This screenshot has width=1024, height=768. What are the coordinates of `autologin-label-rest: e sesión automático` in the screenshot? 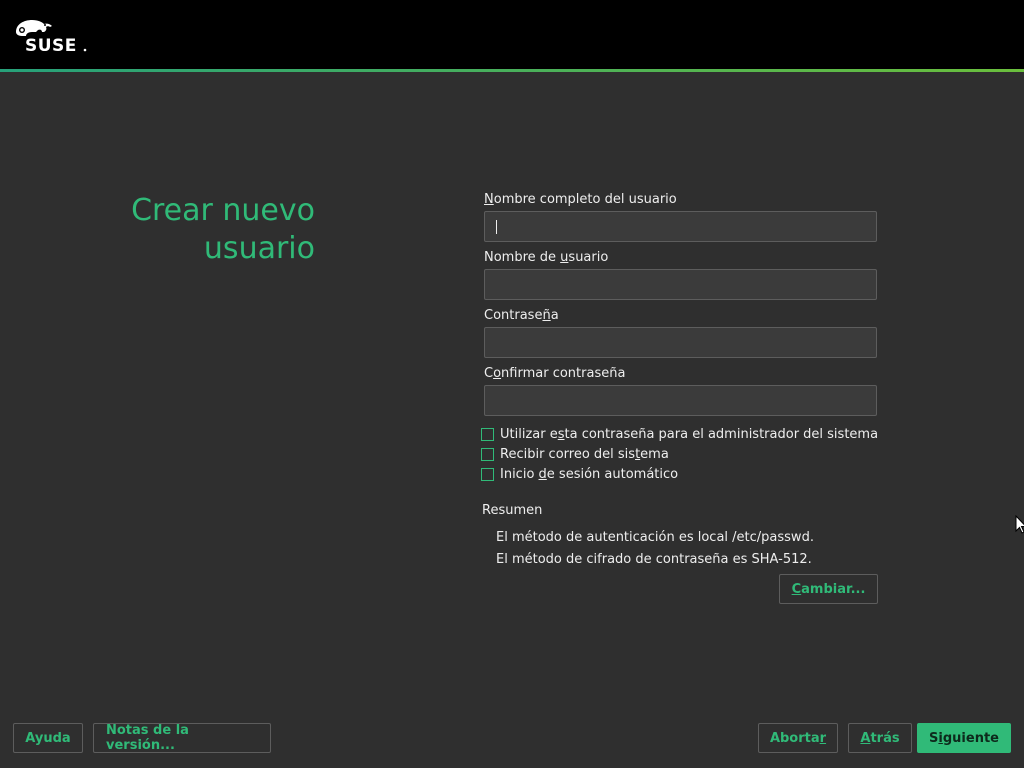 It's located at (612, 474).